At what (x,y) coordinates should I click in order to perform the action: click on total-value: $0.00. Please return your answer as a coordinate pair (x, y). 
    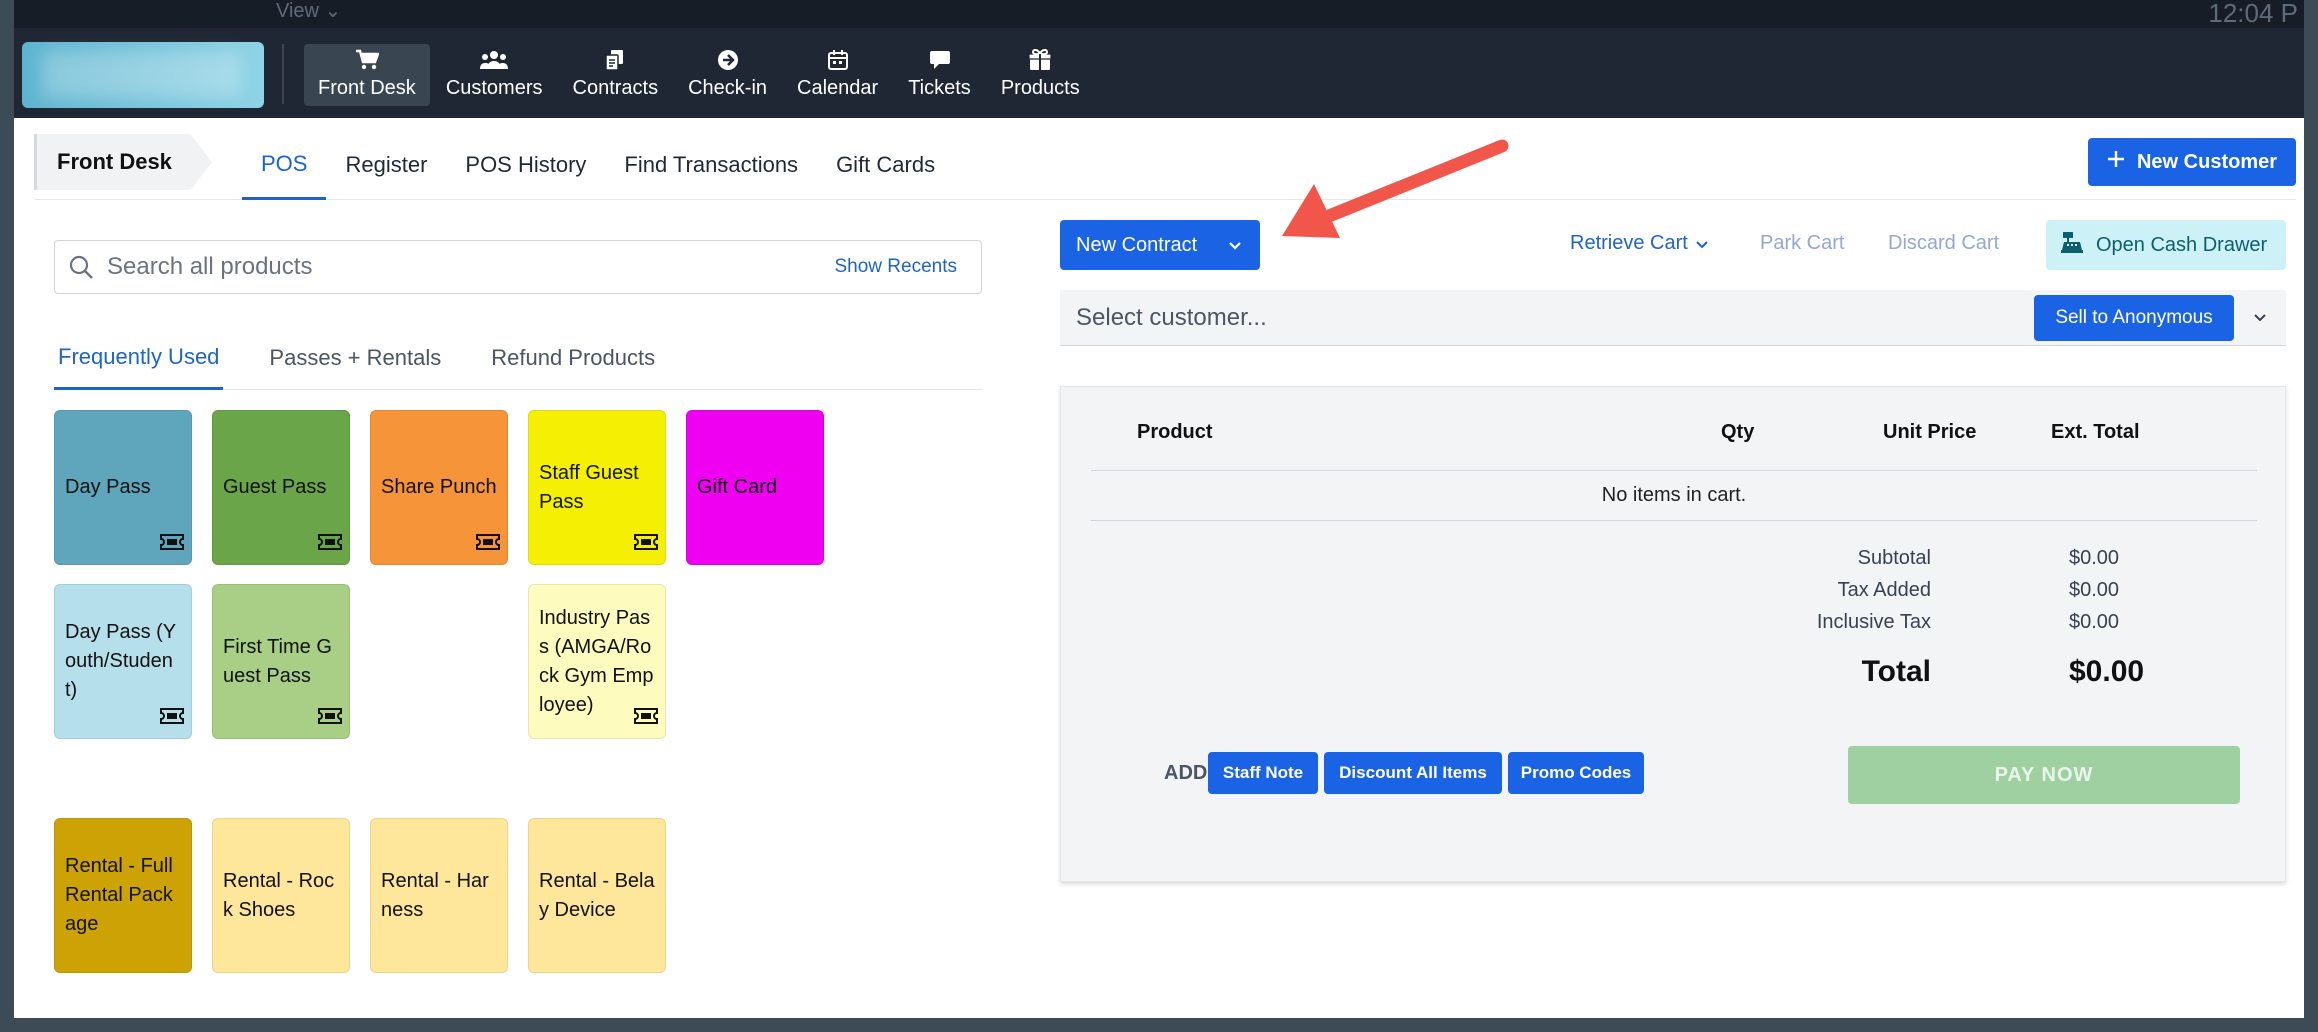
    Looking at the image, I should click on (2107, 671).